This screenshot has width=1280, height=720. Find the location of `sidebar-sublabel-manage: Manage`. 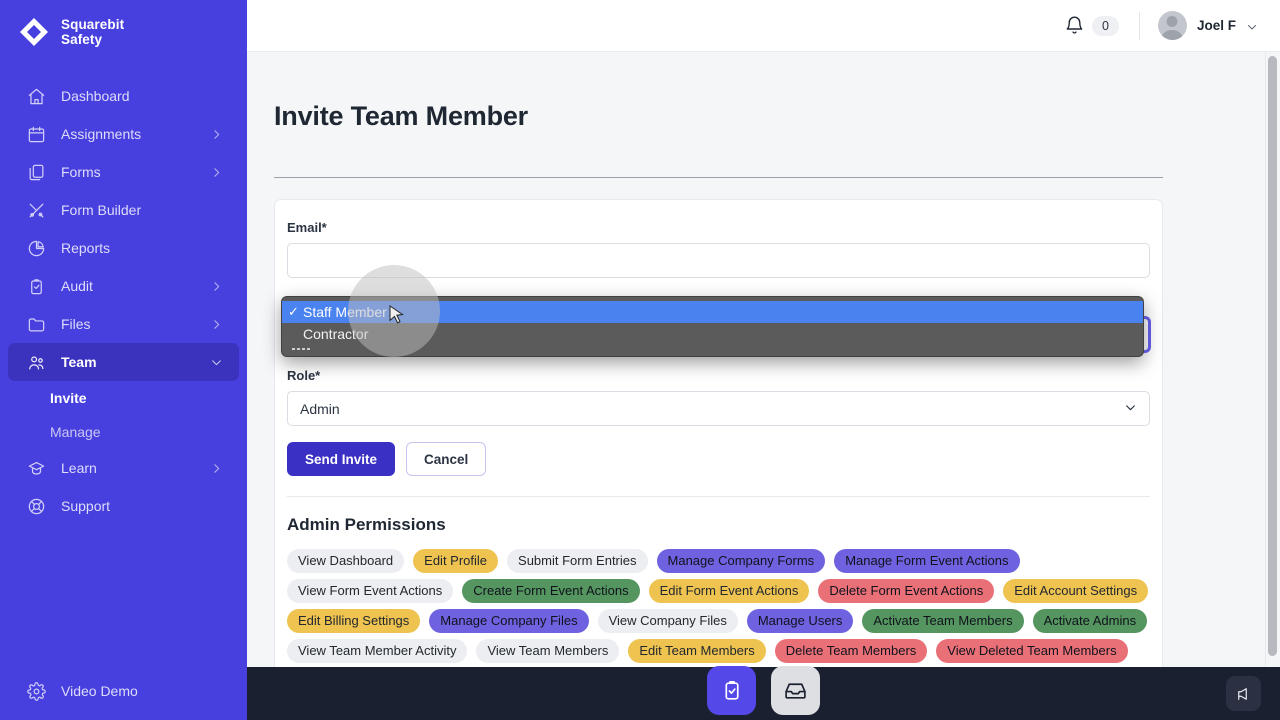

sidebar-sublabel-manage: Manage is located at coordinates (75, 432).